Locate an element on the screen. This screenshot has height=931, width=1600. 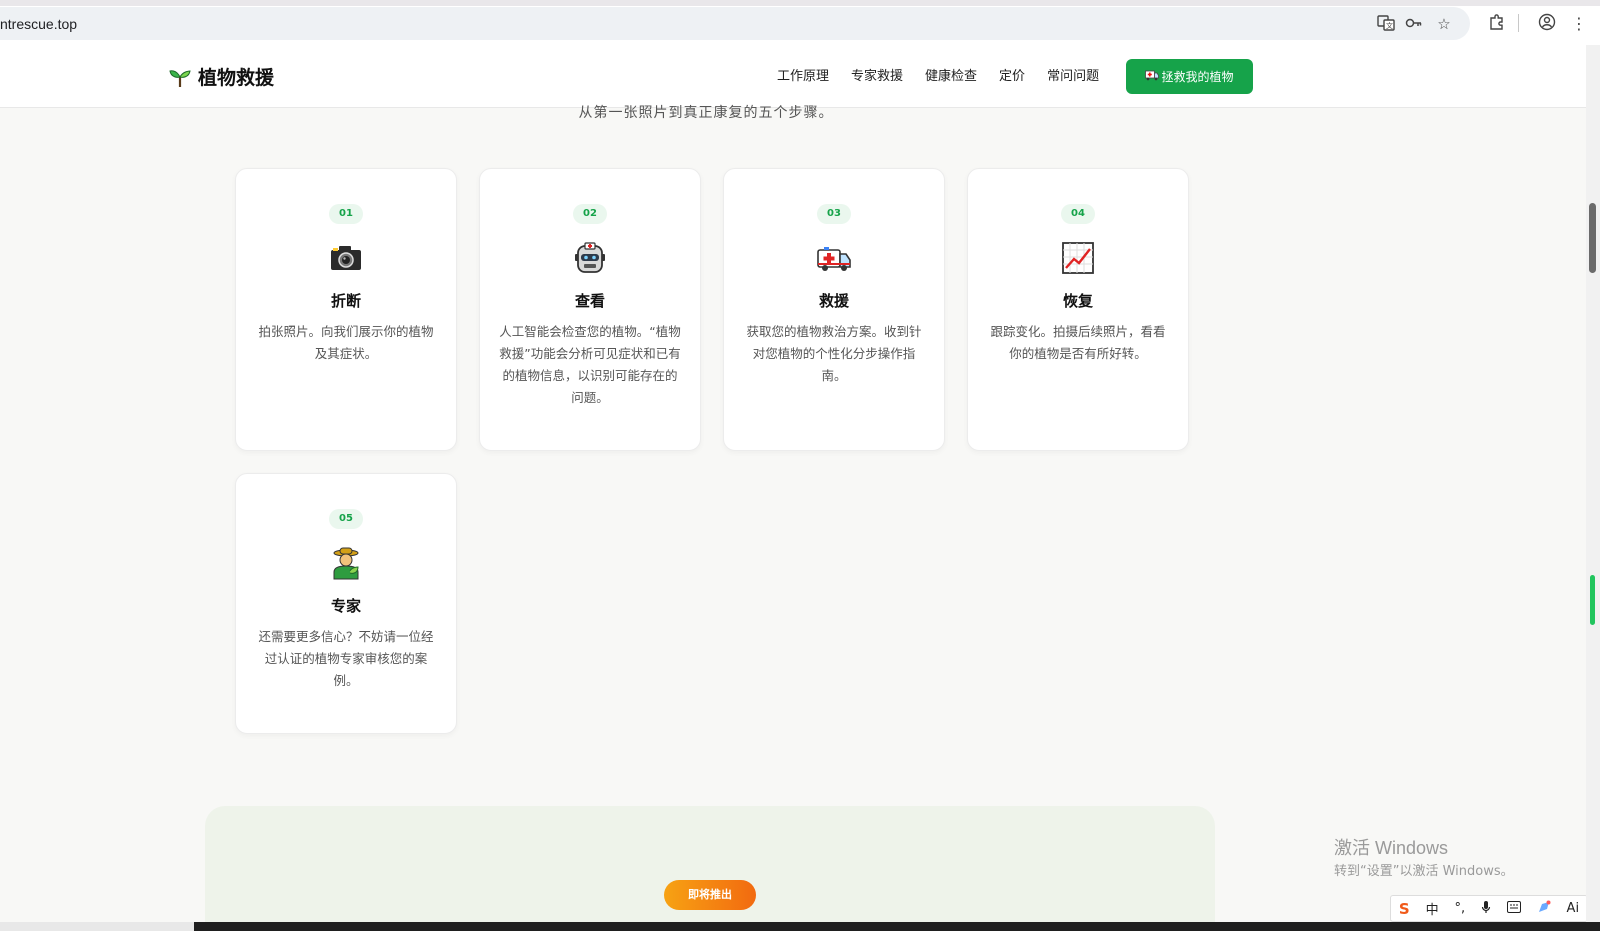
browser-toolbar: ntrescue.top 文 ☆ ⋮ is located at coordinates (800, 22).